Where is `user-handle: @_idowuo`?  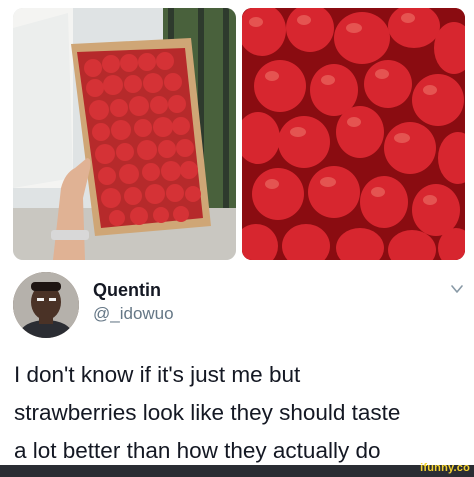 user-handle: @_idowuo is located at coordinates (133, 314).